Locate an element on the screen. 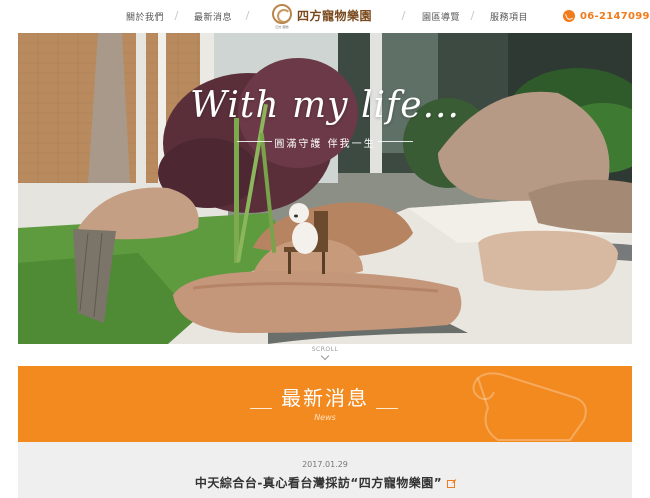 The height and width of the screenshot is (498, 650). phone-number: 06-2147099 is located at coordinates (615, 16).